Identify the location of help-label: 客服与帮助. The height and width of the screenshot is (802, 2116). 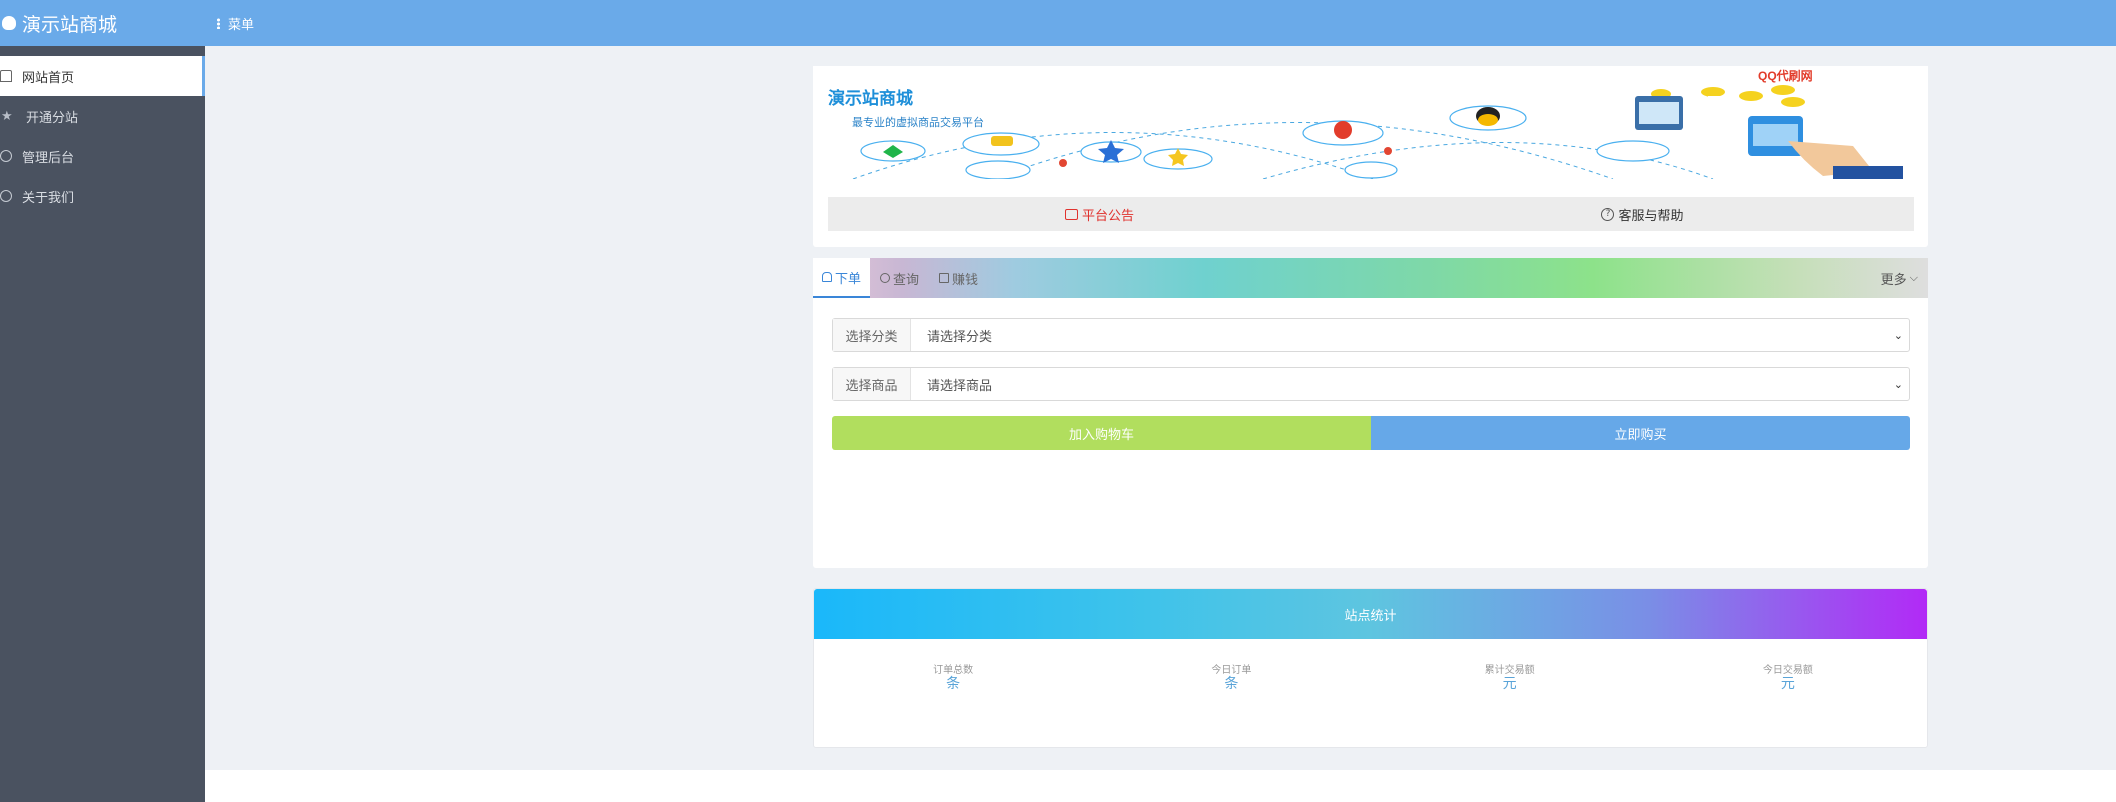
(1651, 216).